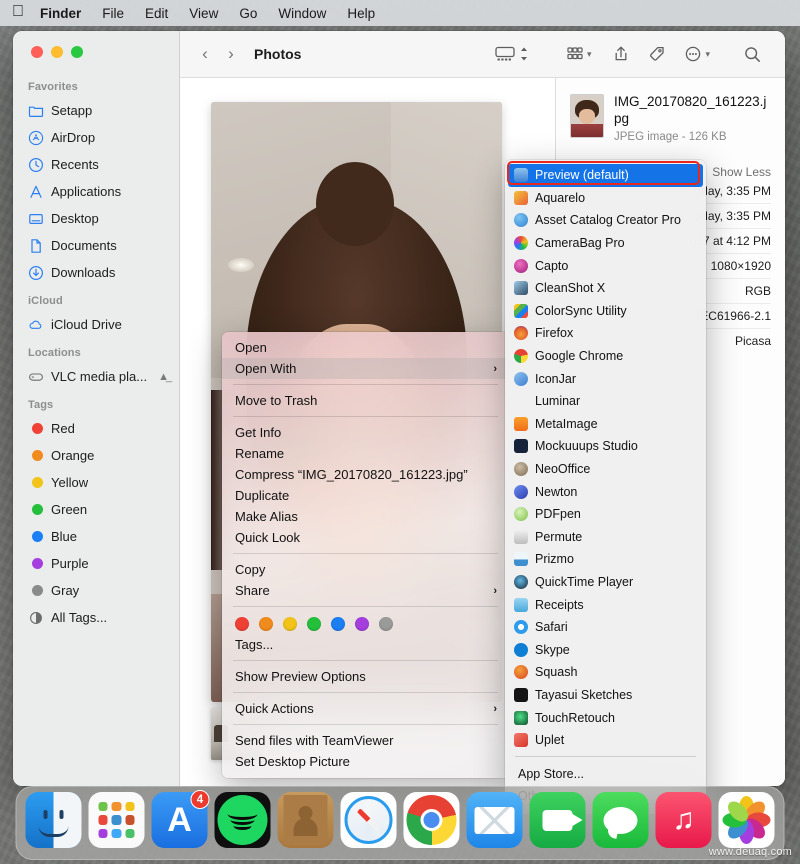  I want to click on sidebar-item-vlc-media-player: VLC media pla... ▲̲, so click(96, 376).